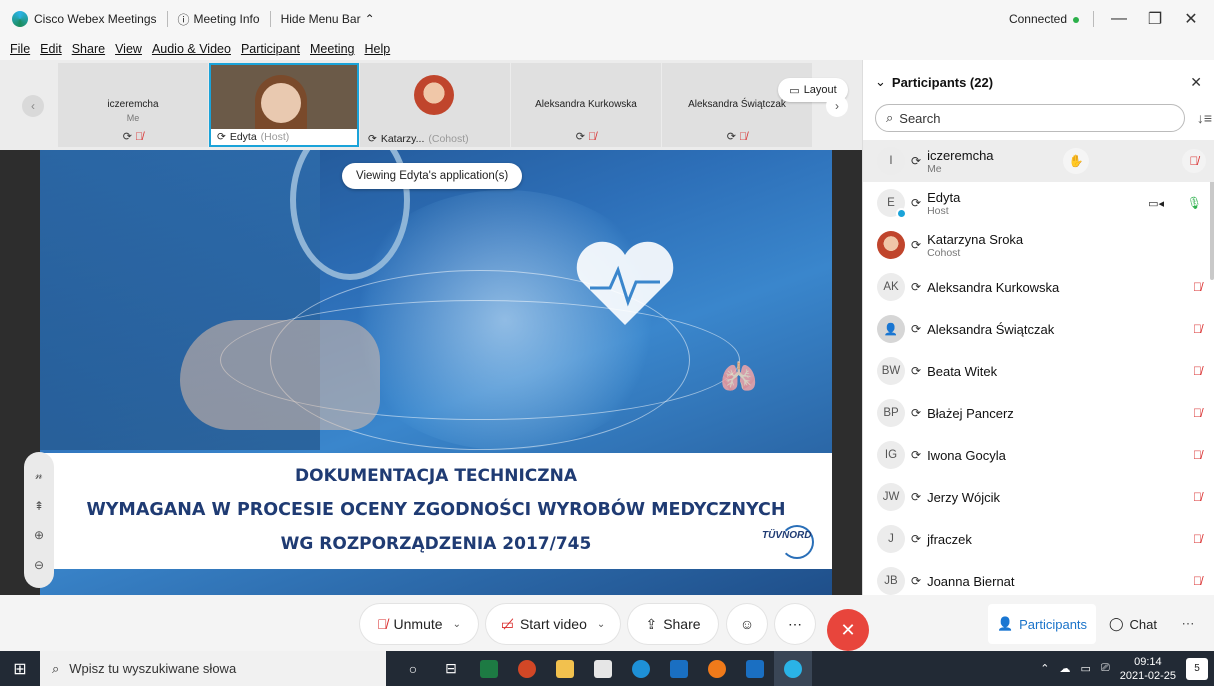 The width and height of the screenshot is (1214, 686). Describe the element at coordinates (1119, 19) in the screenshot. I see `minimize-button: —` at that location.